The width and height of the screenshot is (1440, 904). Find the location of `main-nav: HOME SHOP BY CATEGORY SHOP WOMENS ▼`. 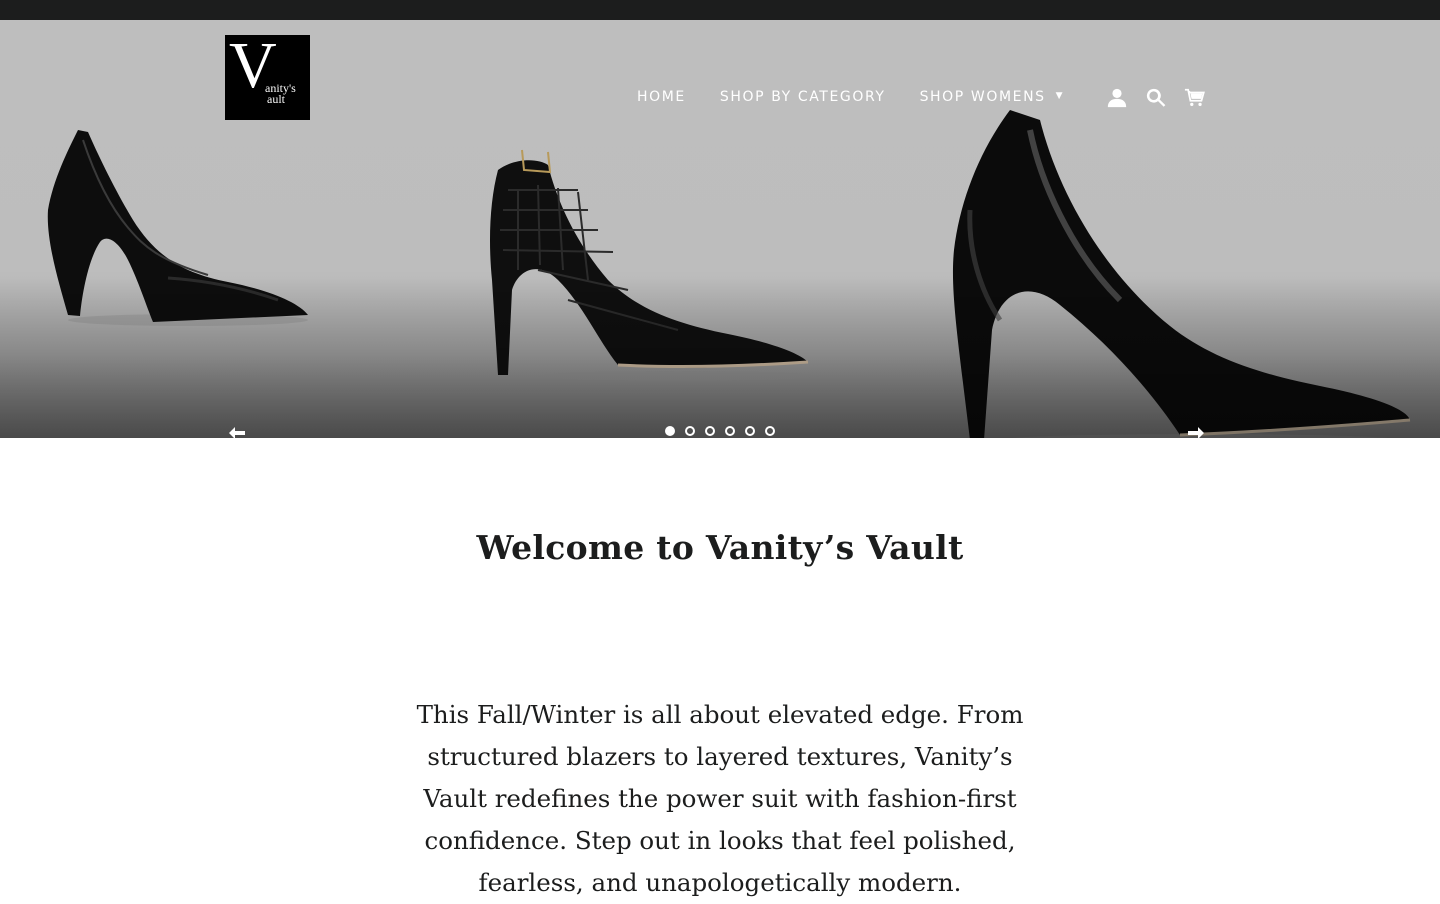

main-nav: HOME SHOP BY CATEGORY SHOP WOMENS ▼ is located at coordinates (867, 97).